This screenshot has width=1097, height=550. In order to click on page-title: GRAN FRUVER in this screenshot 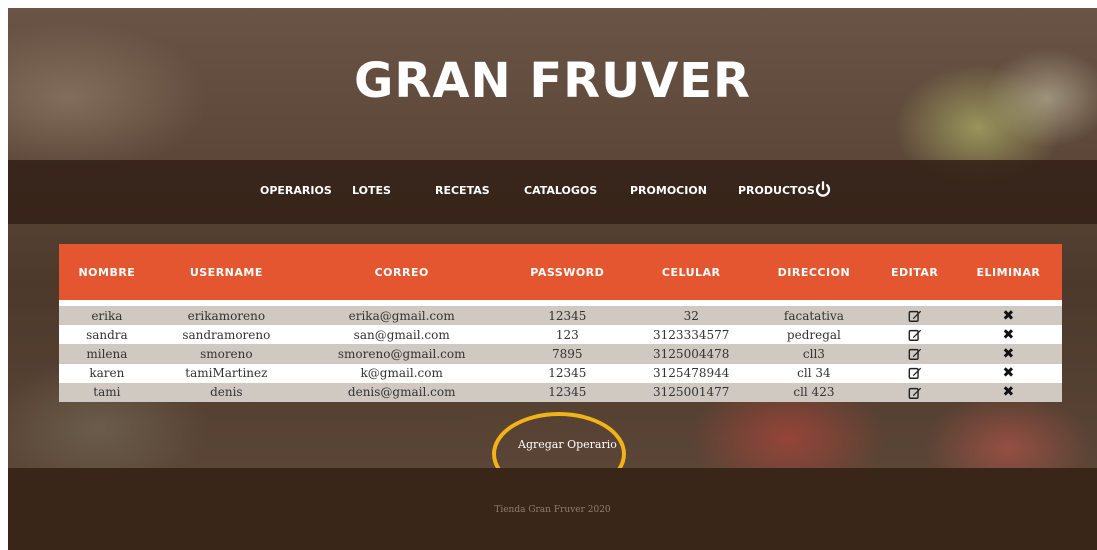, I will do `click(552, 81)`.